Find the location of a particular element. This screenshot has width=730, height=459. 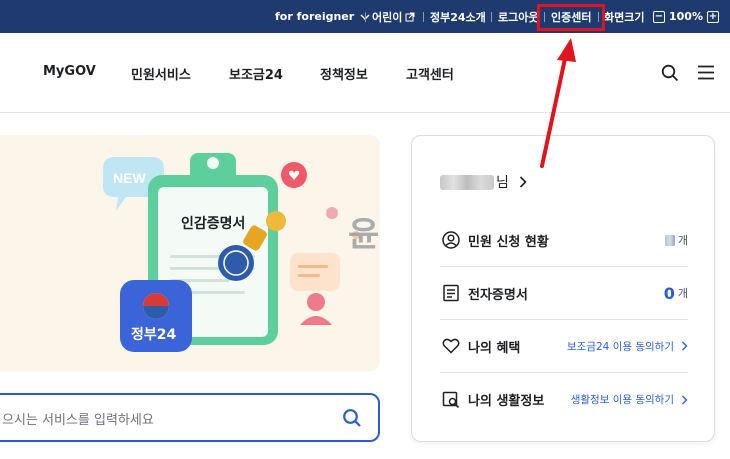

blurred-count is located at coordinates (669, 240).